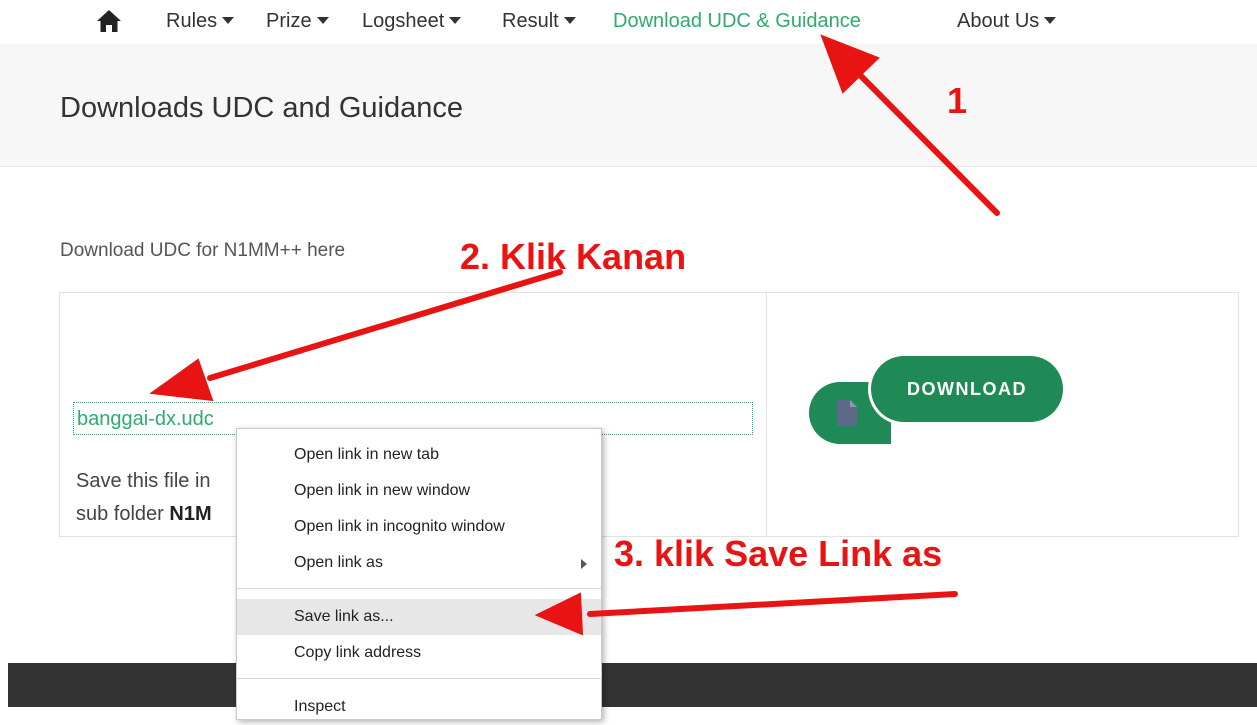  Describe the element at coordinates (419, 707) in the screenshot. I see `menu-inspect: Inspect` at that location.